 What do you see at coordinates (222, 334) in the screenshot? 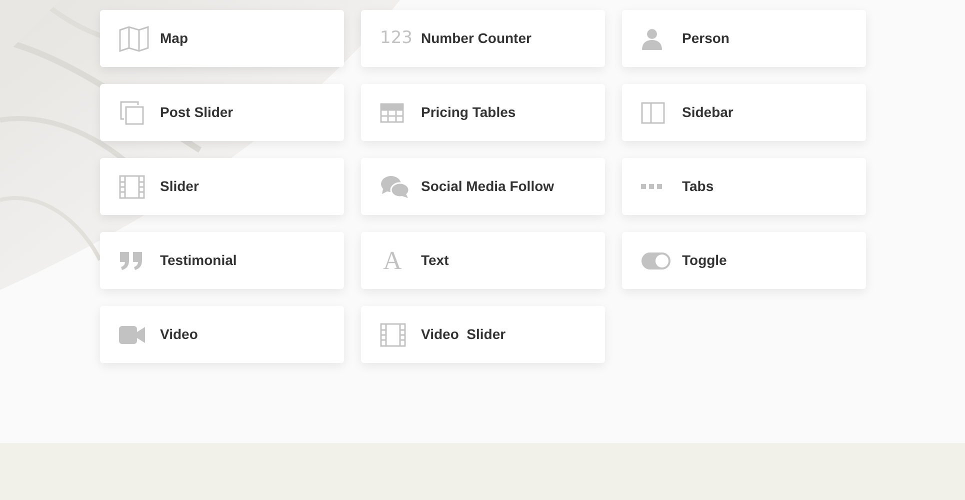
I see `module-card: Video` at bounding box center [222, 334].